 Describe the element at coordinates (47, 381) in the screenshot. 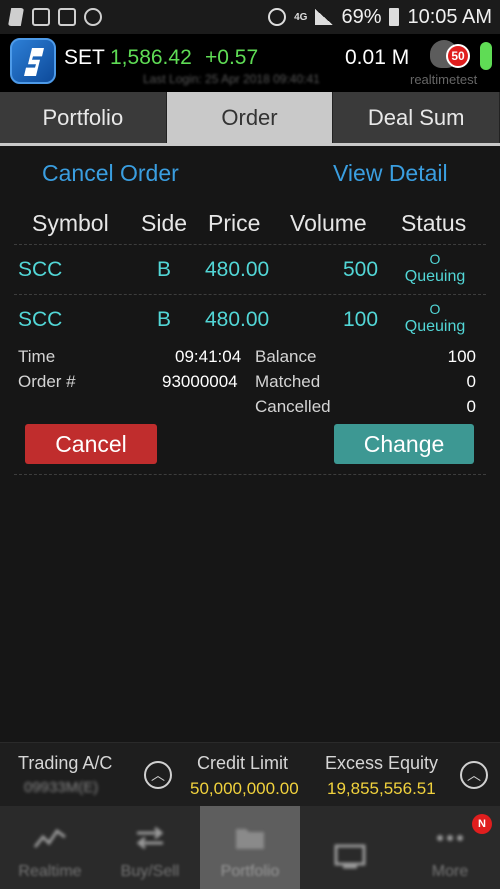

I see `order-number-label: Order #` at that location.